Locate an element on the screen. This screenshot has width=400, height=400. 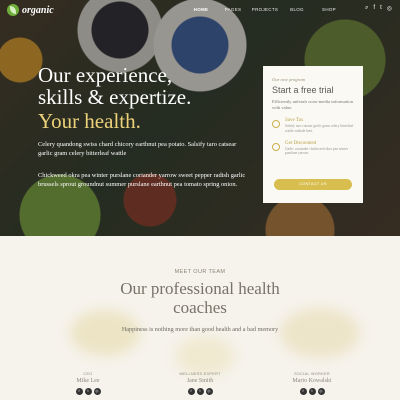
member-name: Mario Kowalski is located at coordinates (312, 381).